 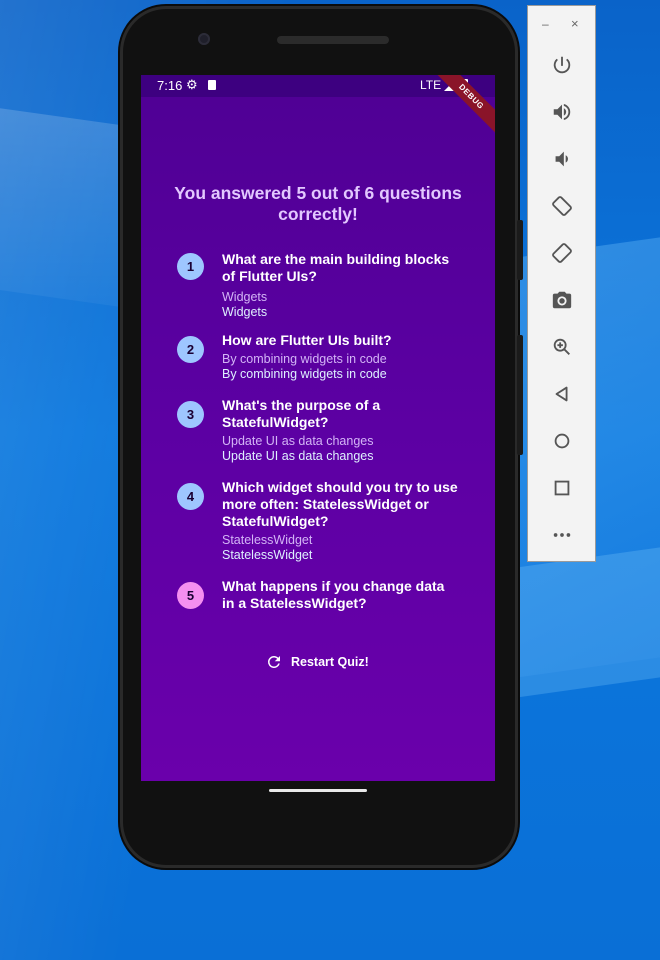 I want to click on volume-up-button, so click(x=562, y=112).